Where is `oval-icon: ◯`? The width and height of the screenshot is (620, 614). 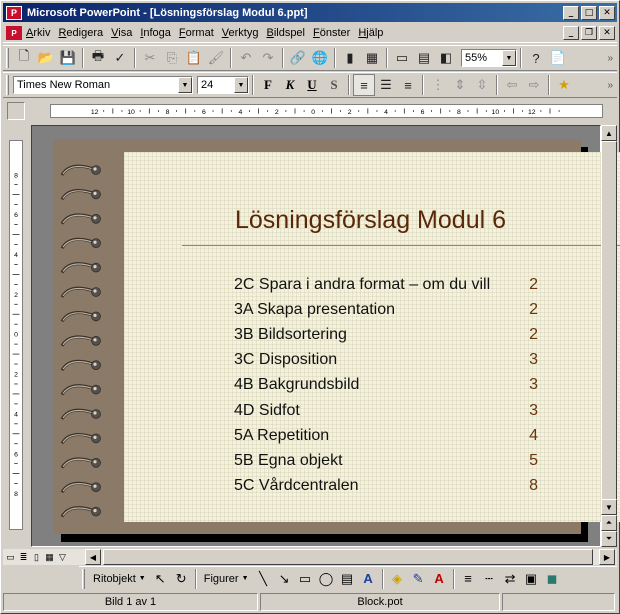
oval-icon: ◯ is located at coordinates (326, 579).